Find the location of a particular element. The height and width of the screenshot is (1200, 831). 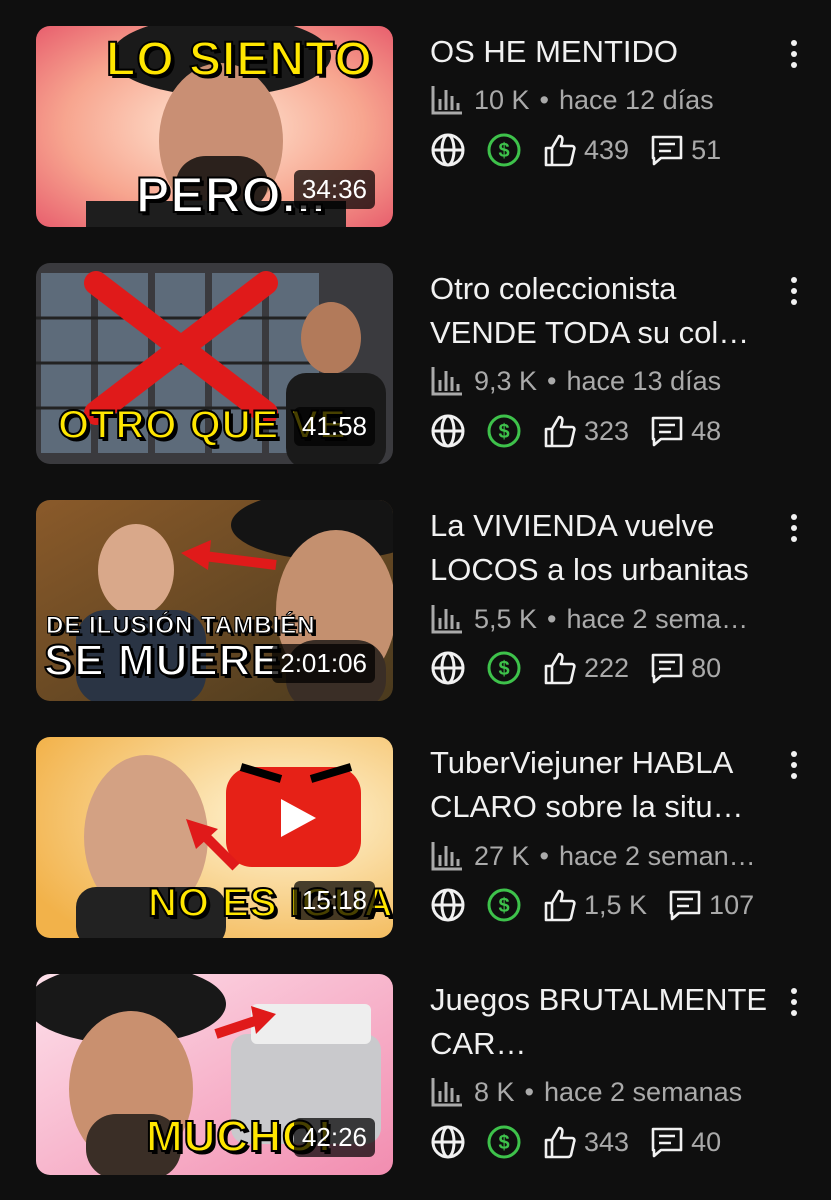

like-count: 1,5 K is located at coordinates (616, 904).